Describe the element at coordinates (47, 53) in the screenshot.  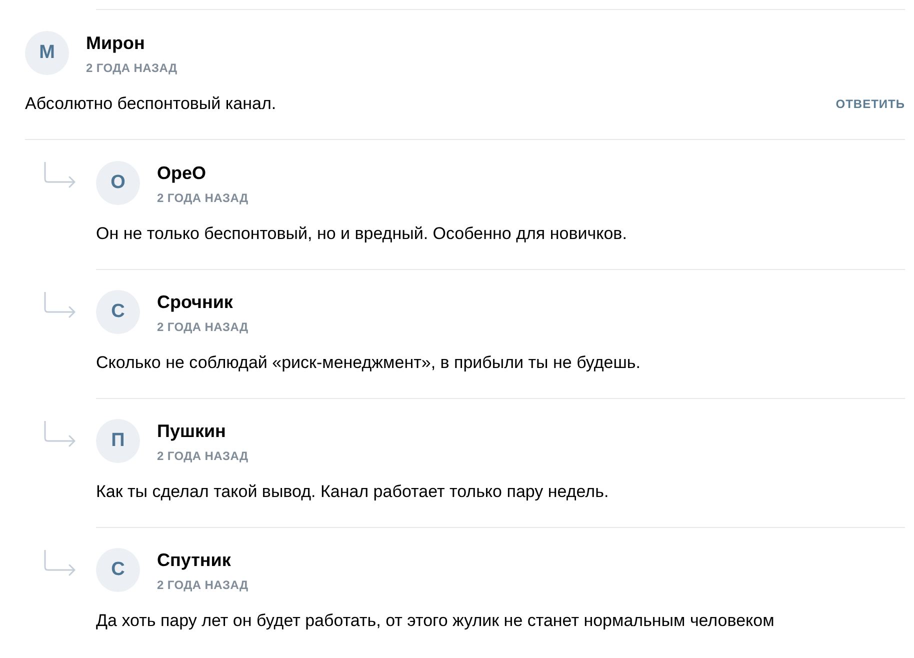
I see `avatar: М` at that location.